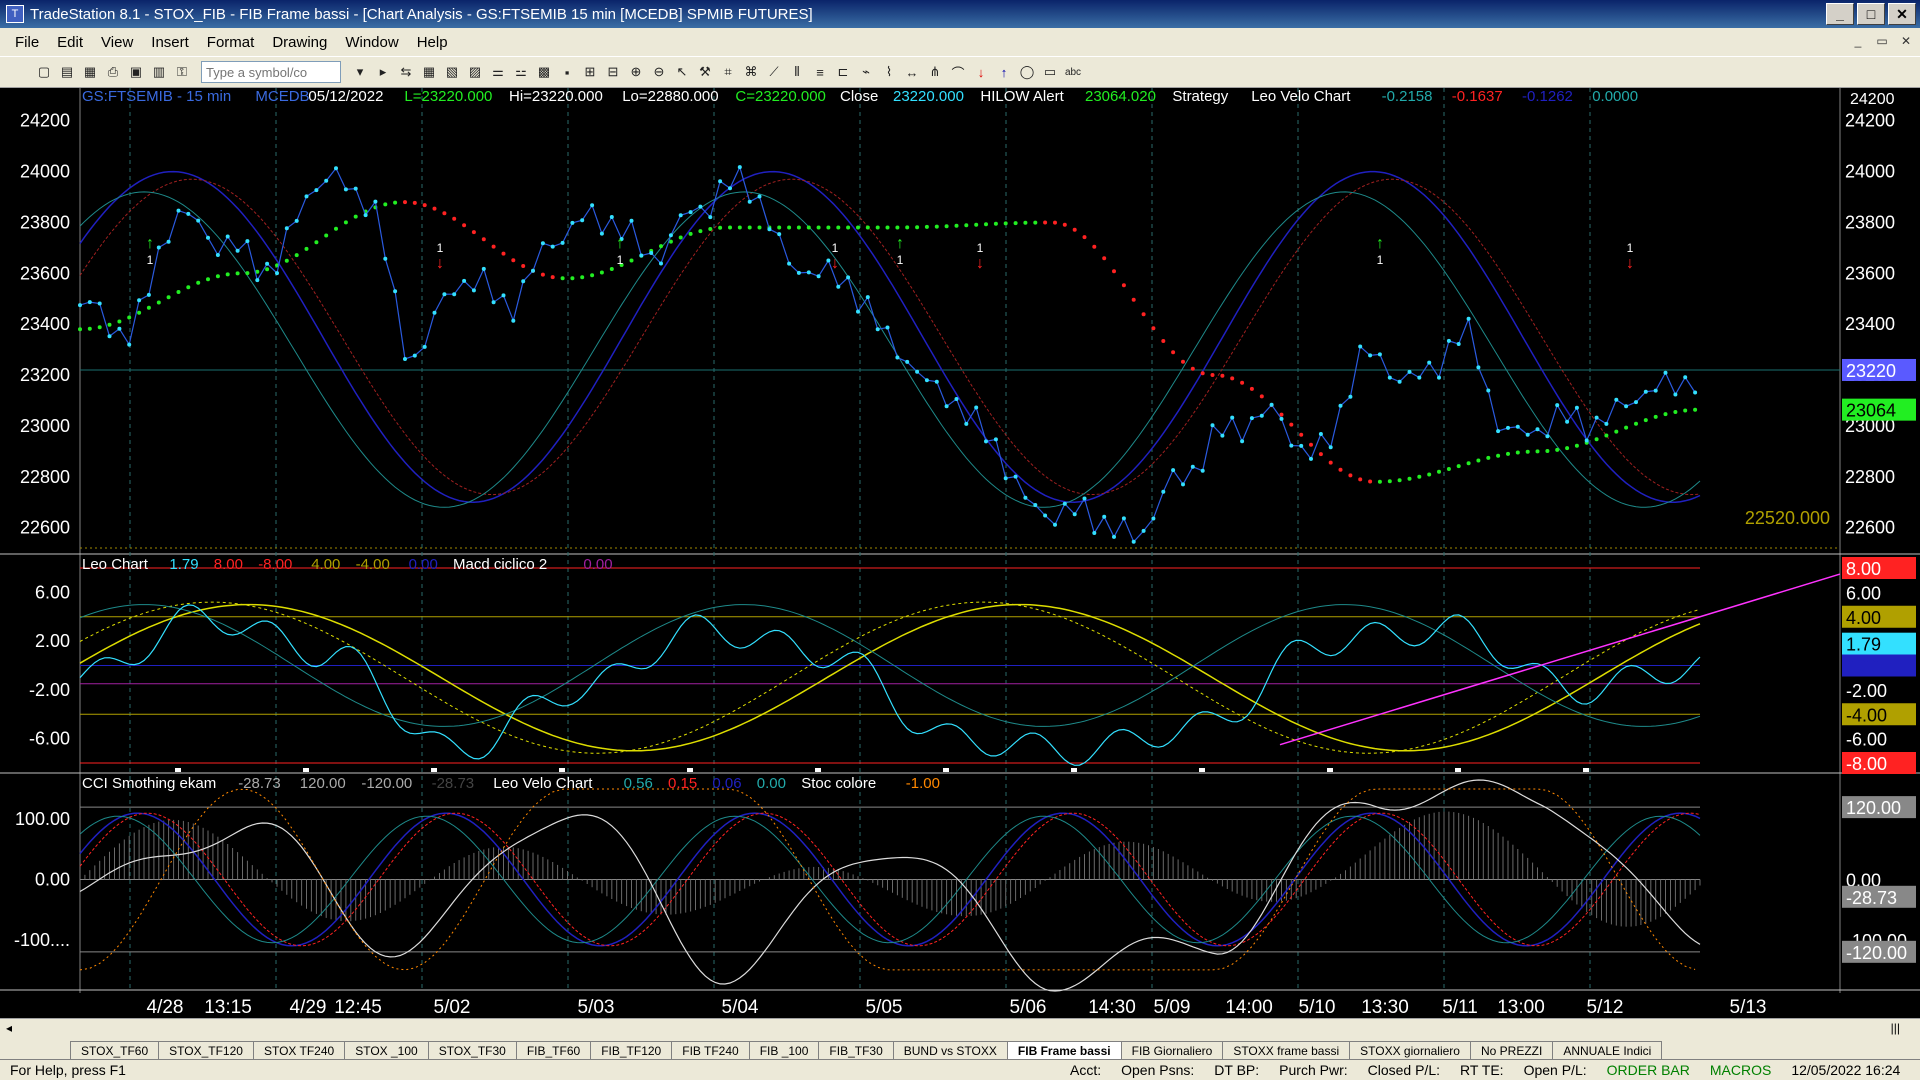 Image resolution: width=1920 pixels, height=1080 pixels. I want to click on toolbar-button: ▧, so click(452, 72).